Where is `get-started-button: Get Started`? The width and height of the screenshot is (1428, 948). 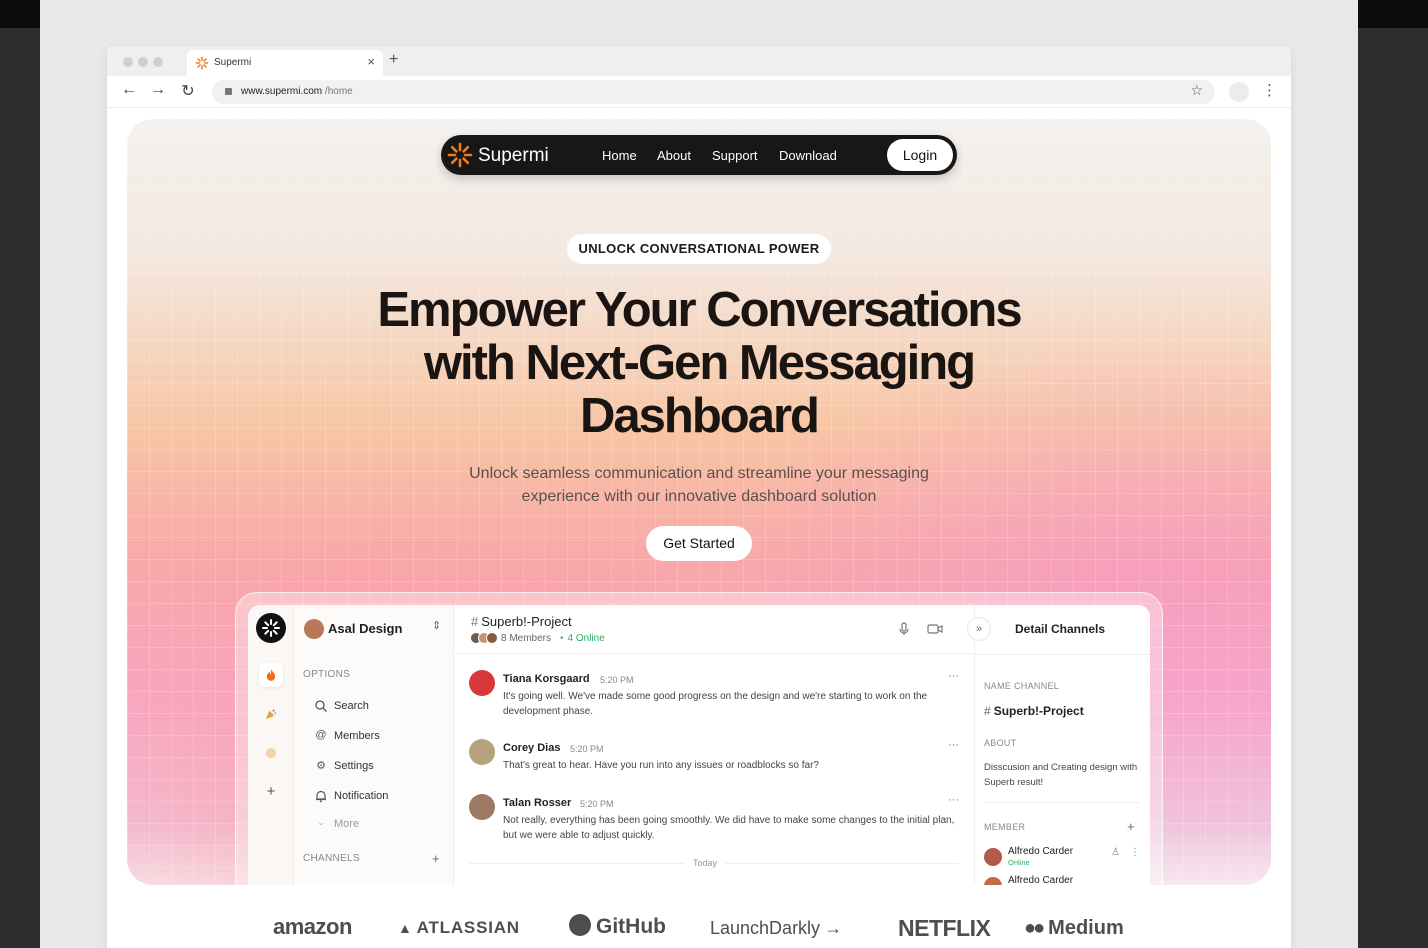 get-started-button: Get Started is located at coordinates (699, 543).